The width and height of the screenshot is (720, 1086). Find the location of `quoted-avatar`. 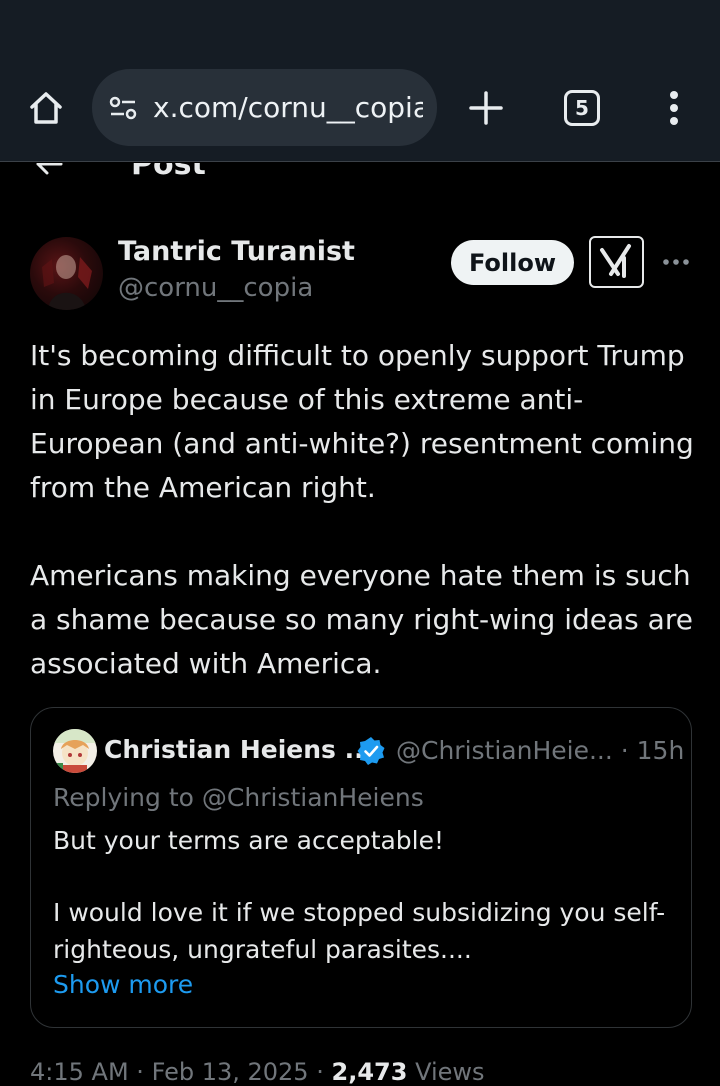

quoted-avatar is located at coordinates (75, 751).